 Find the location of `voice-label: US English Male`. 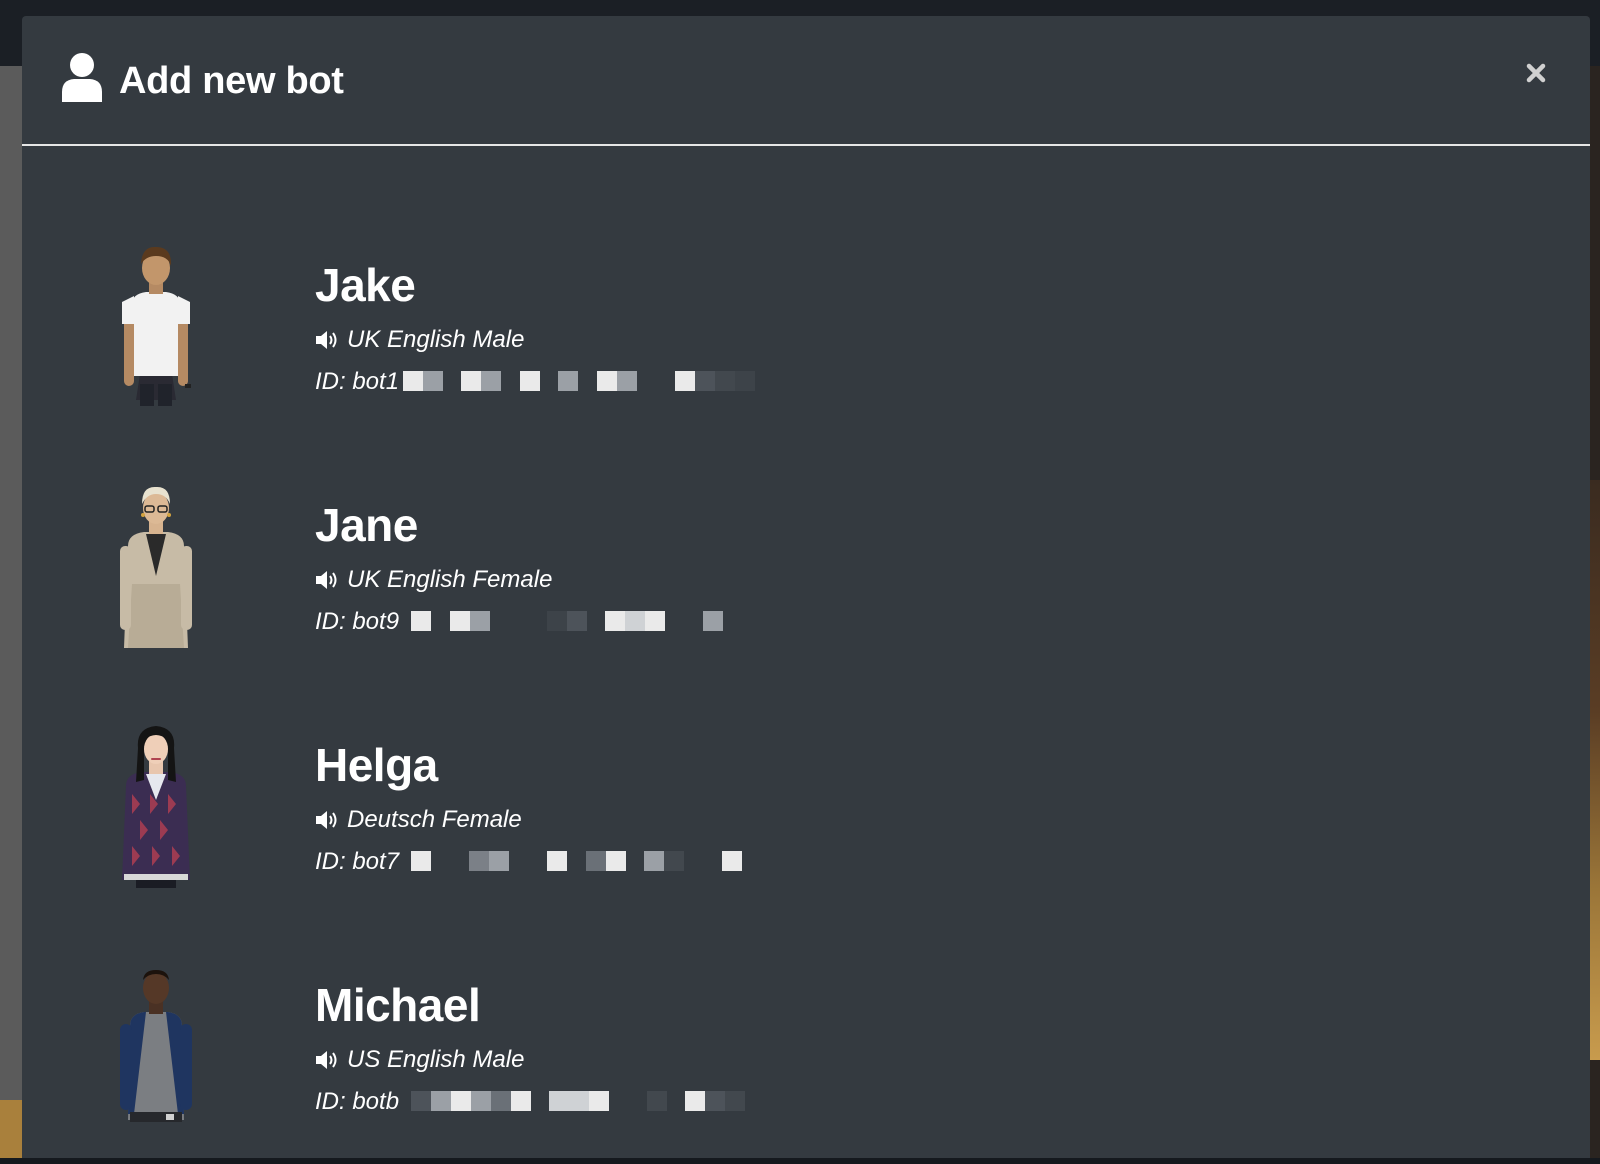

voice-label: US English Male is located at coordinates (436, 1059).